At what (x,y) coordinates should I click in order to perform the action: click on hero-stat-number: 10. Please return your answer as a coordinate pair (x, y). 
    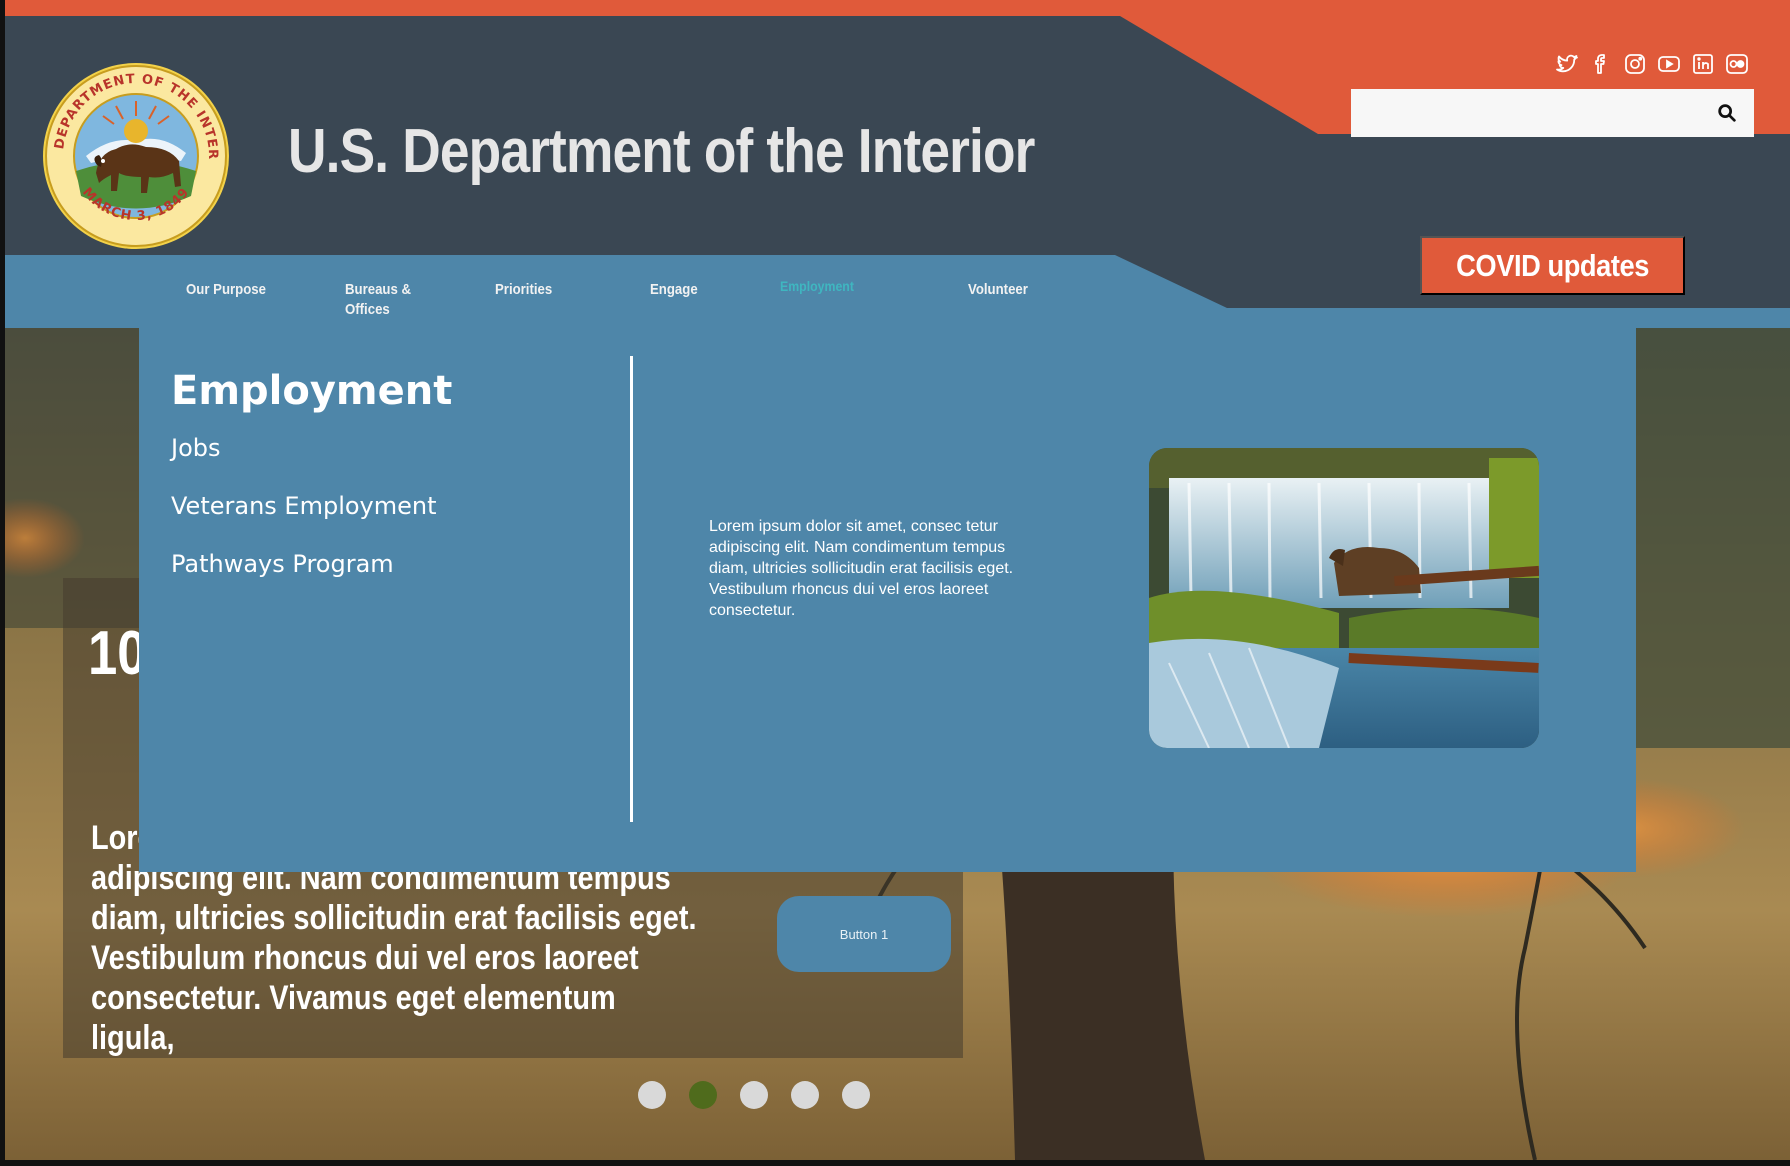
    Looking at the image, I should click on (117, 653).